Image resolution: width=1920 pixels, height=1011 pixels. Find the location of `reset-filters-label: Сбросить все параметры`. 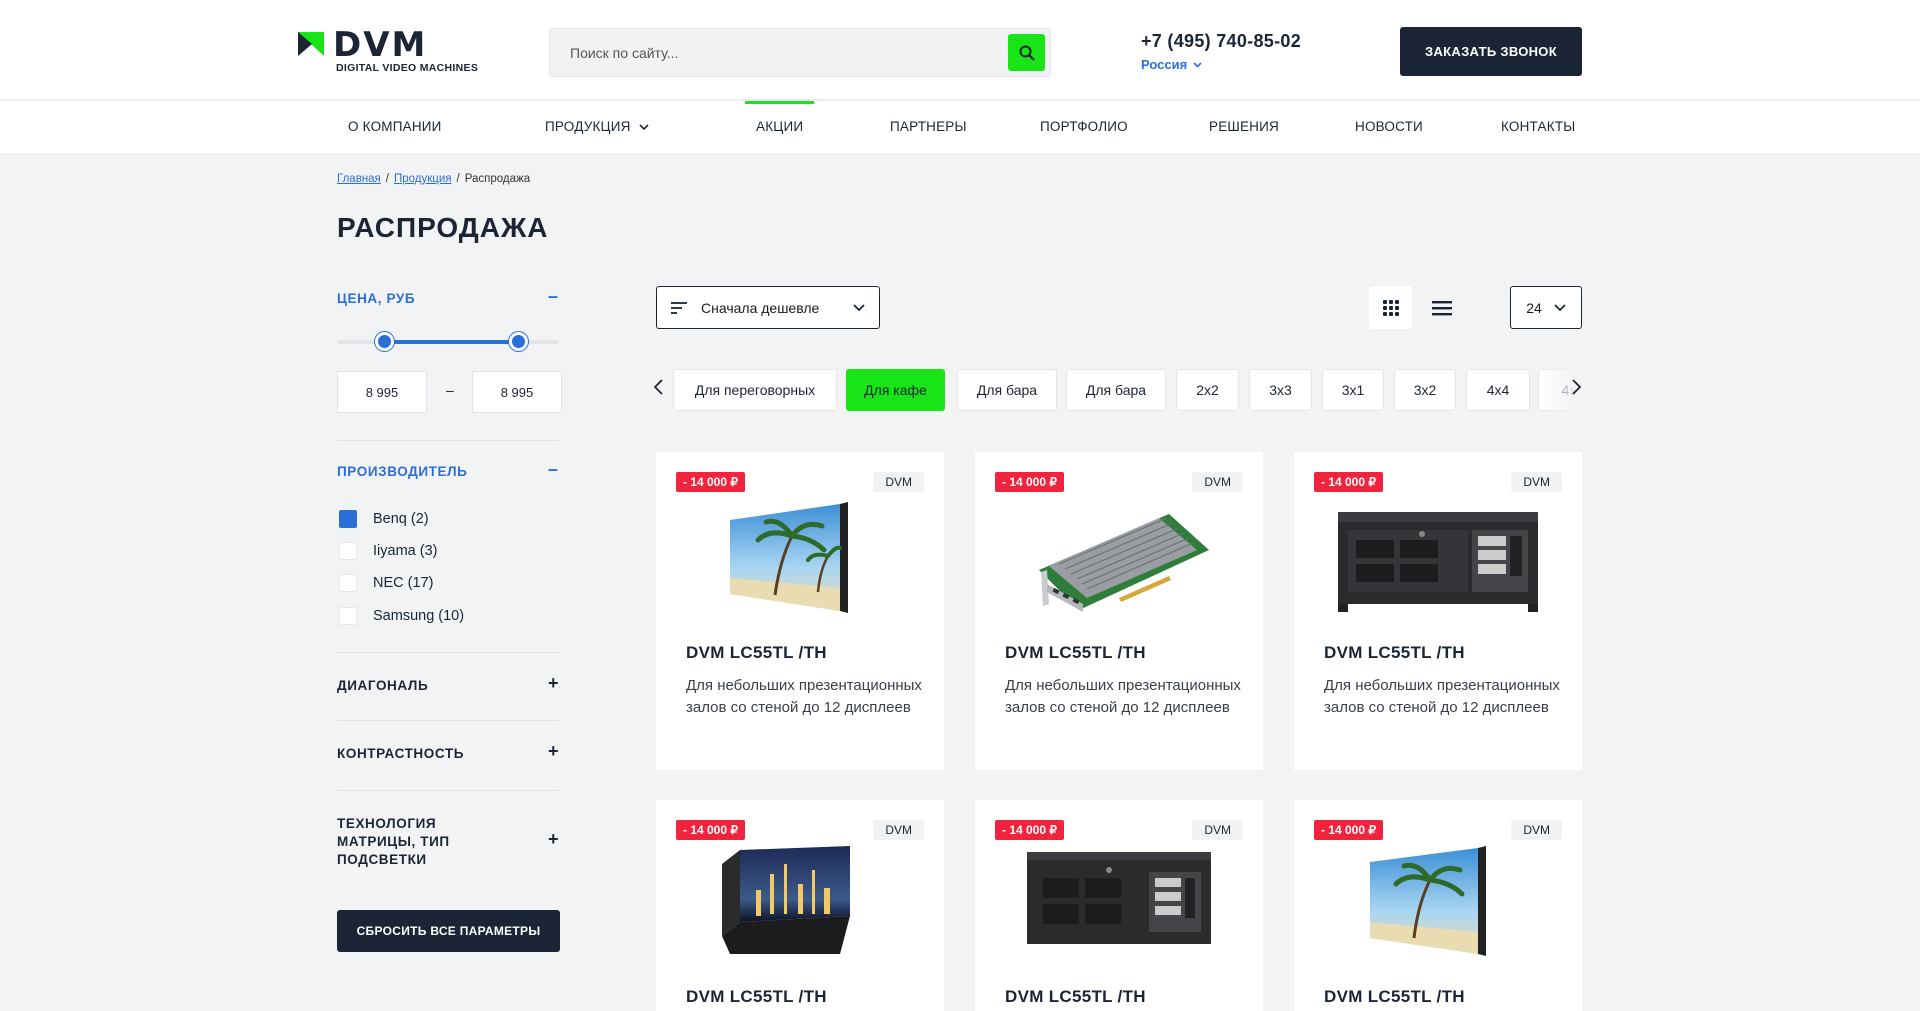

reset-filters-label: Сбросить все параметры is located at coordinates (448, 931).